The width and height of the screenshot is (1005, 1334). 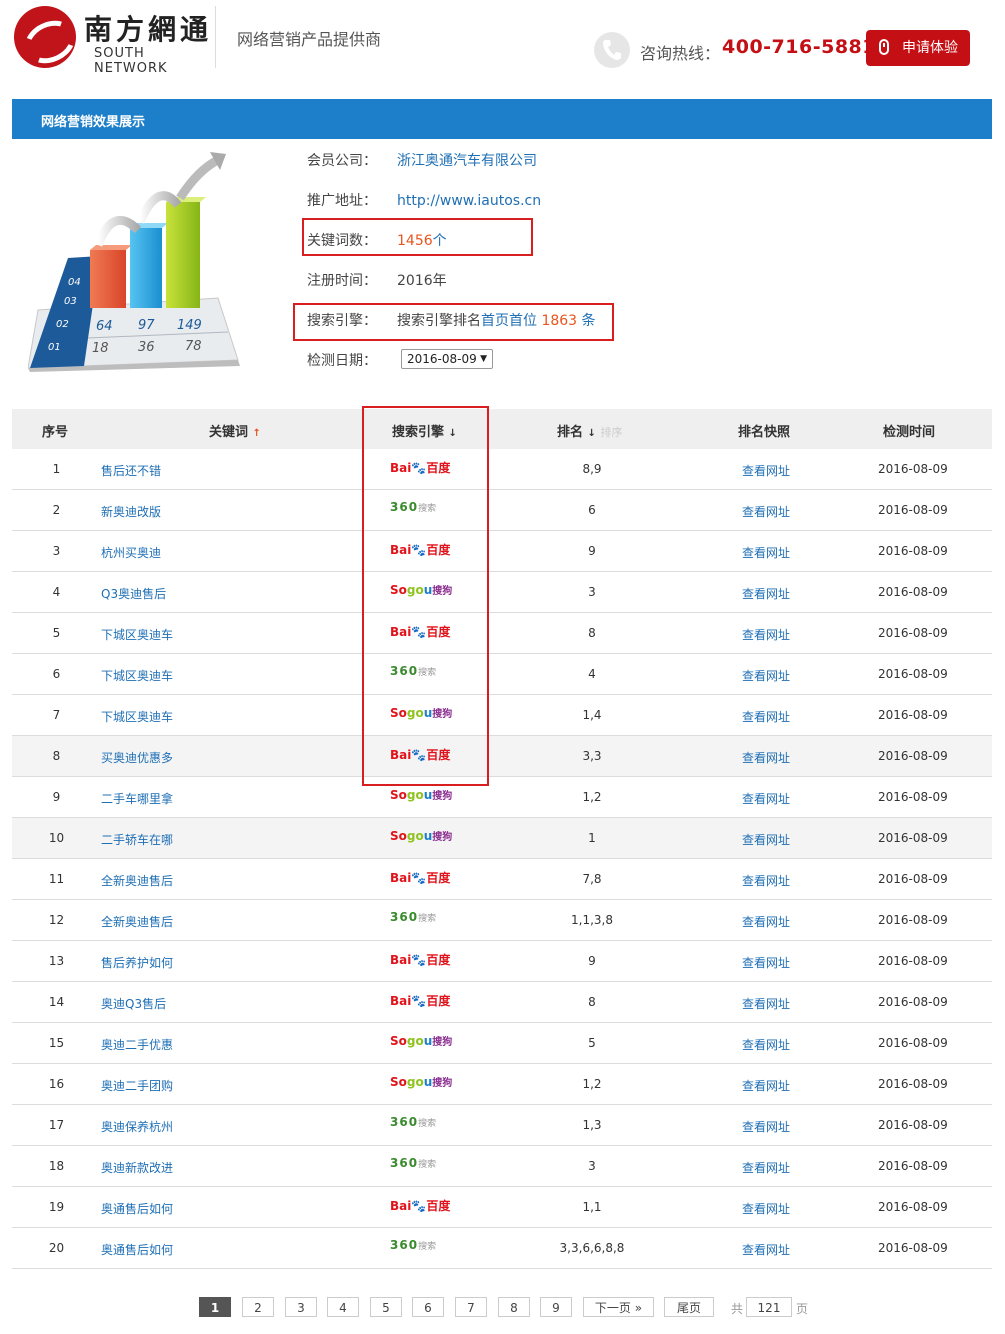 I want to click on info-company-row: 会员公司： 浙江奥通汽车有限公司, so click(x=422, y=160).